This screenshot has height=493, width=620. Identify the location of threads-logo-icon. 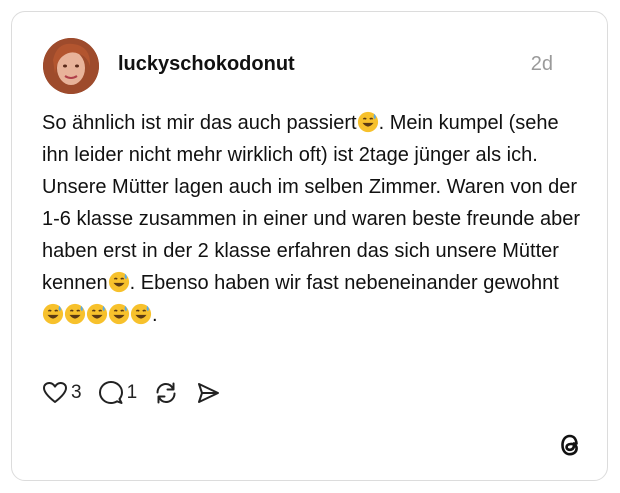
(570, 445).